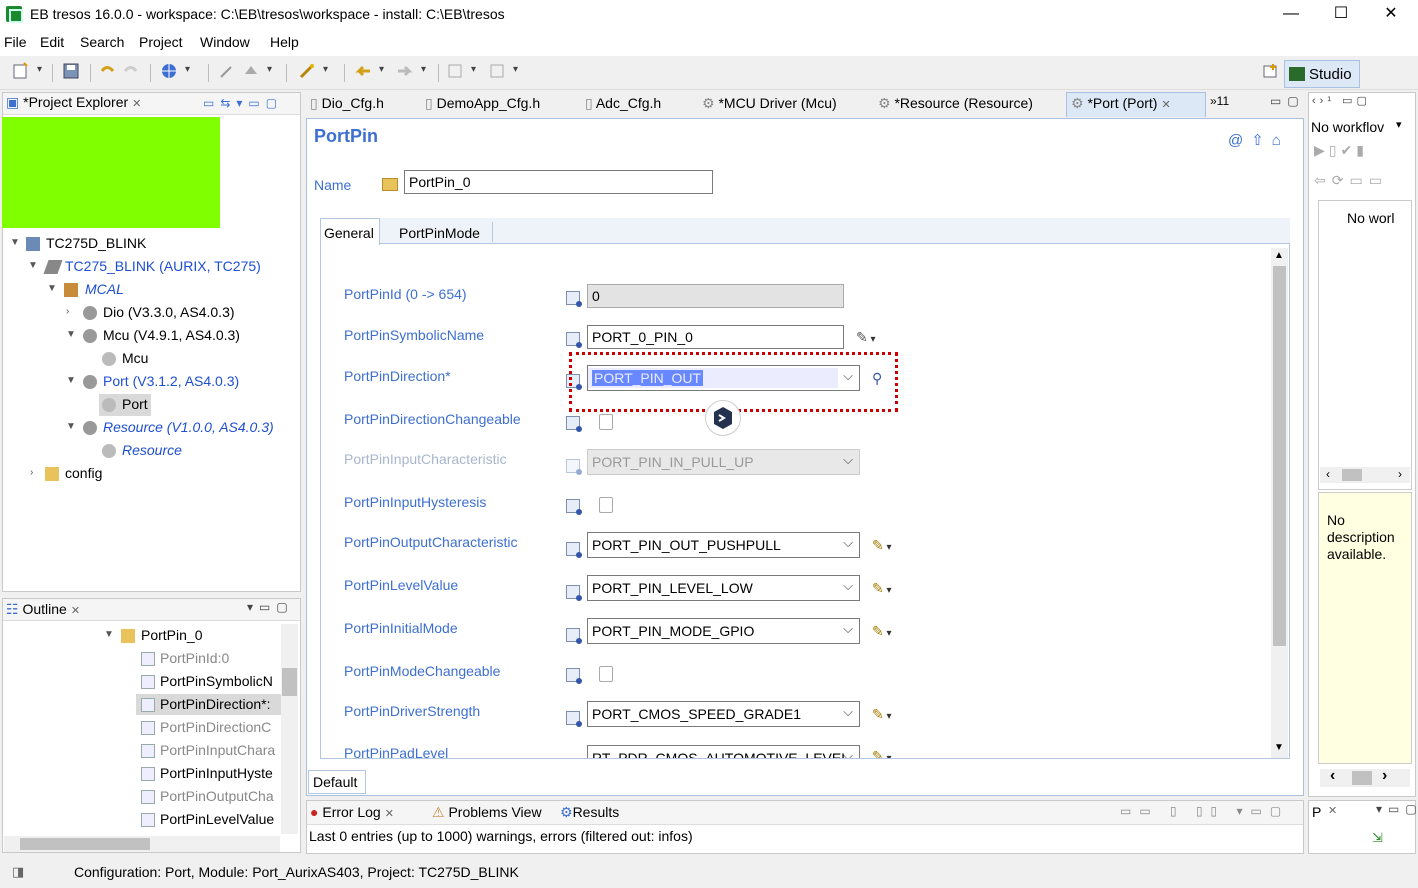 The width and height of the screenshot is (1418, 888). What do you see at coordinates (83, 473) in the screenshot?
I see `tree-item-config: config` at bounding box center [83, 473].